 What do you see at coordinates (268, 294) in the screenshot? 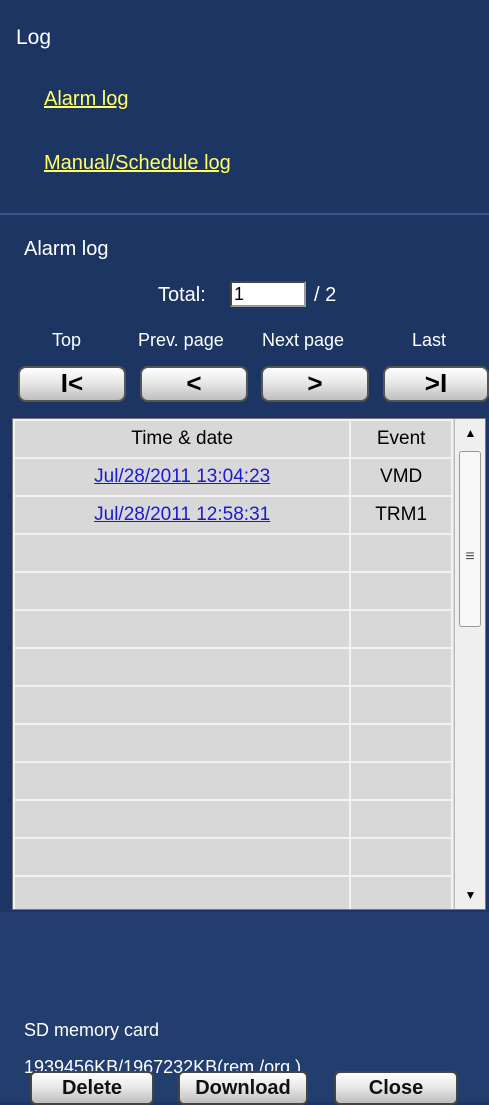
I see `page-number-input: 1` at bounding box center [268, 294].